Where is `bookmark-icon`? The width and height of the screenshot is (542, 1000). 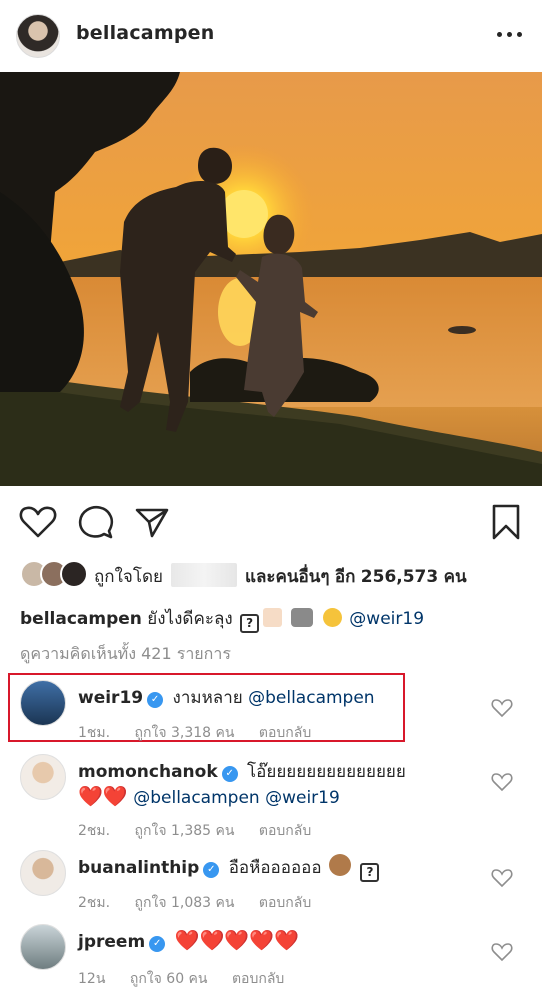
bookmark-icon is located at coordinates (506, 522).